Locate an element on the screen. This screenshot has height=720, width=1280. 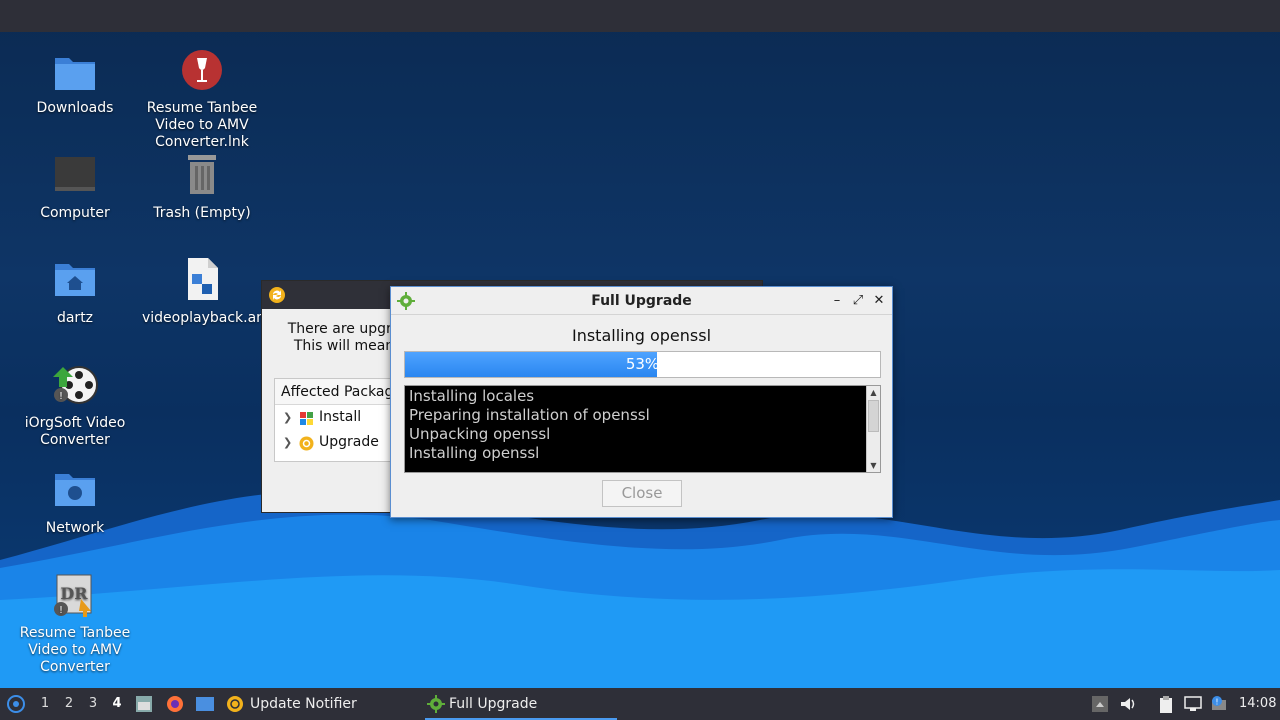
close-window-button: ✕ is located at coordinates (879, 301).